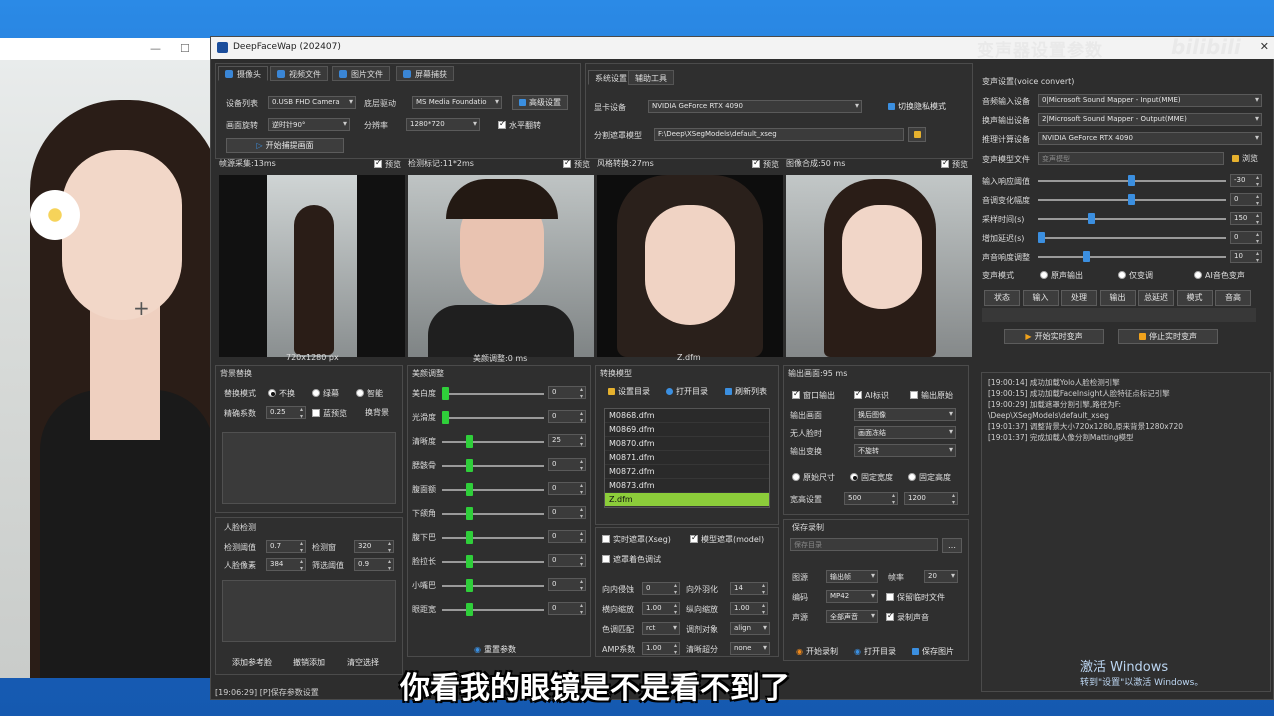  What do you see at coordinates (1135, 275) in the screenshot?
I see `pitch-only-radio: 仅变调` at bounding box center [1135, 275].